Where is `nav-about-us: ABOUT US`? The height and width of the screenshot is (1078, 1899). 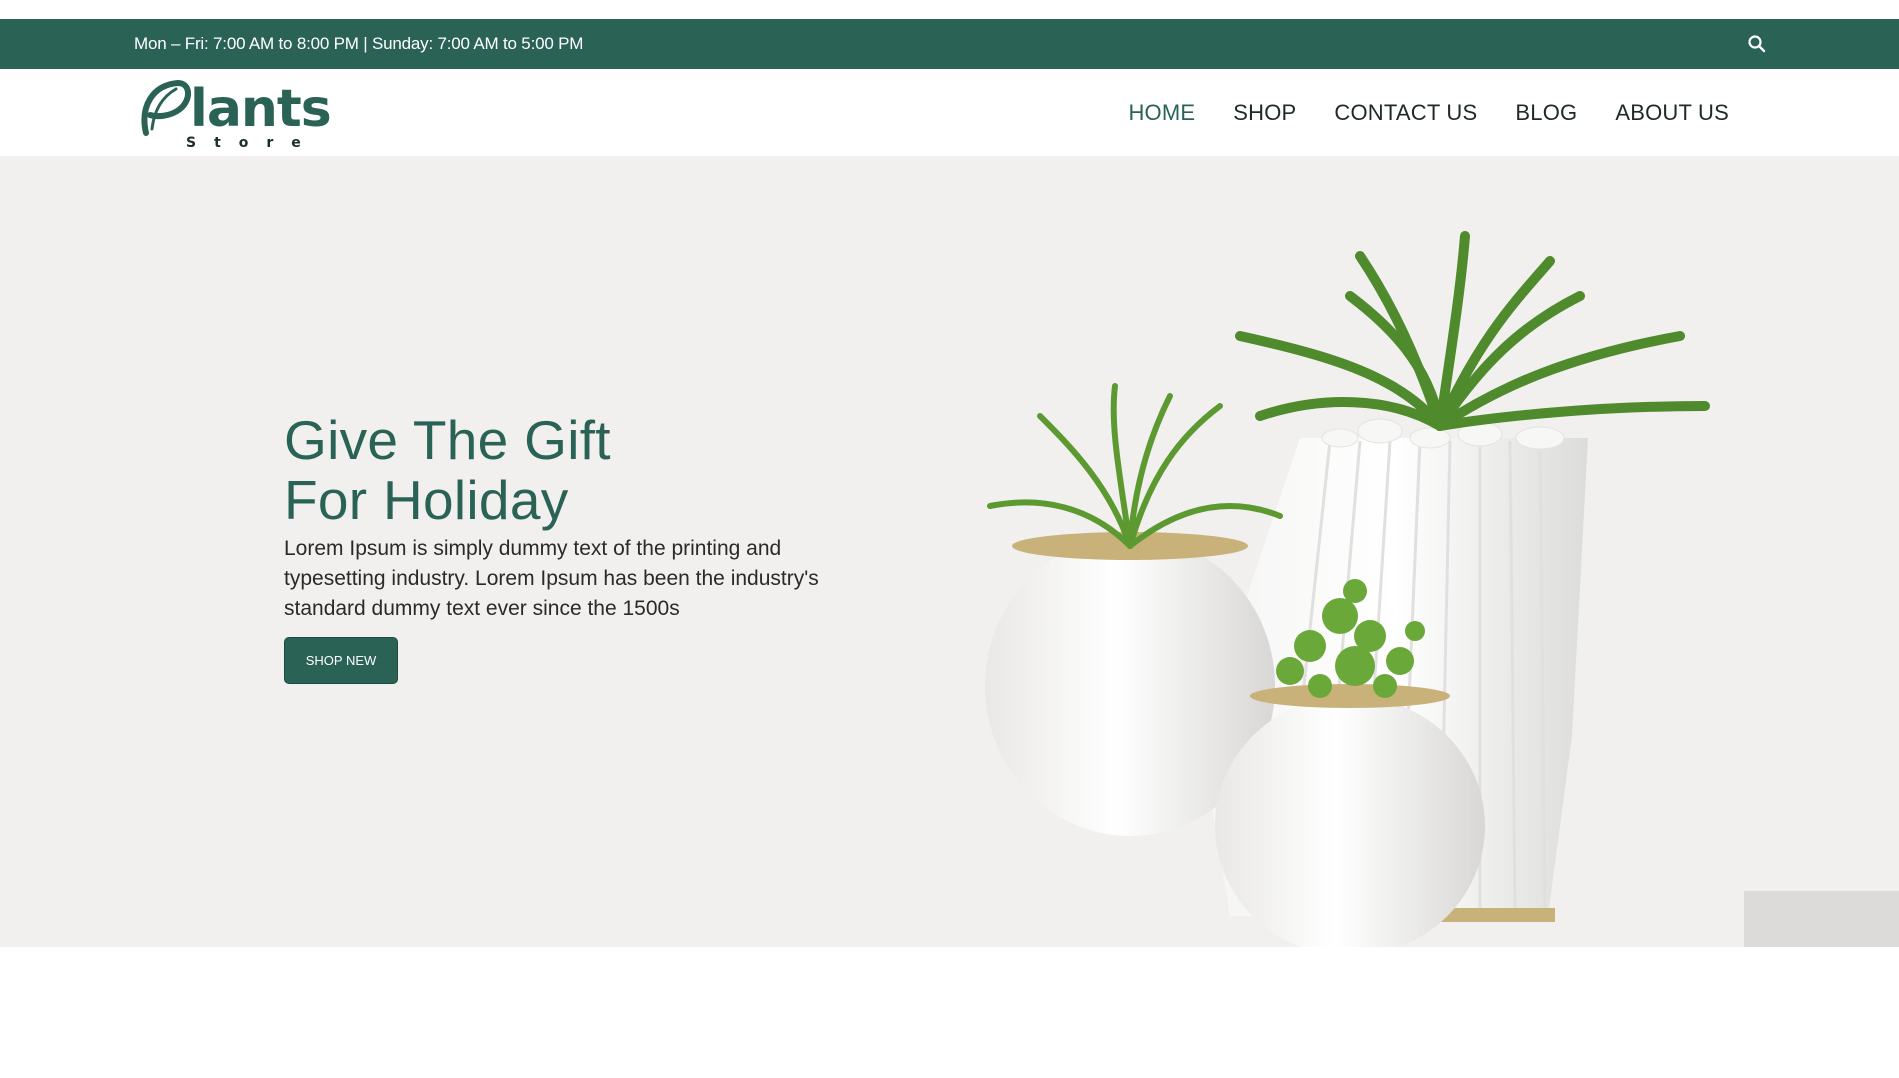 nav-about-us: ABOUT US is located at coordinates (1672, 113).